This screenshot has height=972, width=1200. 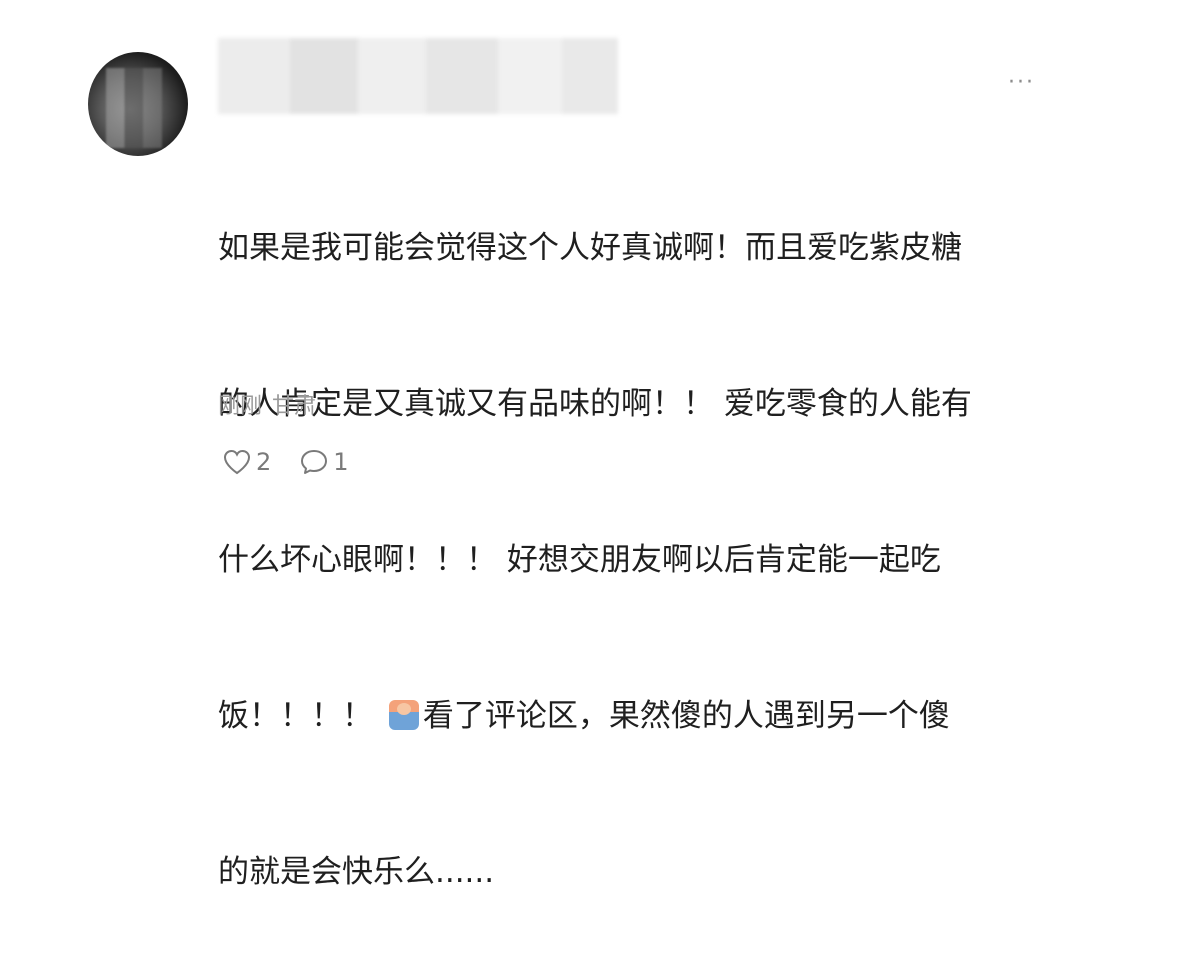 What do you see at coordinates (1021, 82) in the screenshot?
I see `more-options-icon: ···` at bounding box center [1021, 82].